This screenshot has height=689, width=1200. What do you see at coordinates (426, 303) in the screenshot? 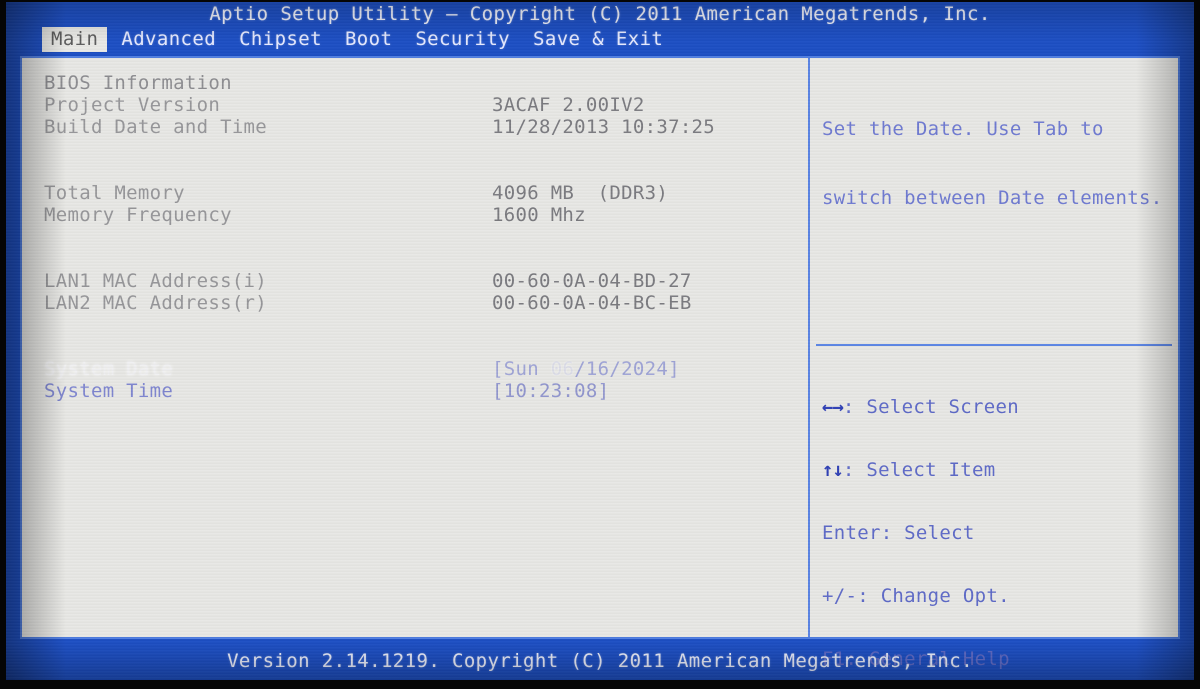
I see `row-lan2-mac-address: LAN2 MAC Address(r) 00-60-0A-04-BC-EB` at bounding box center [426, 303].